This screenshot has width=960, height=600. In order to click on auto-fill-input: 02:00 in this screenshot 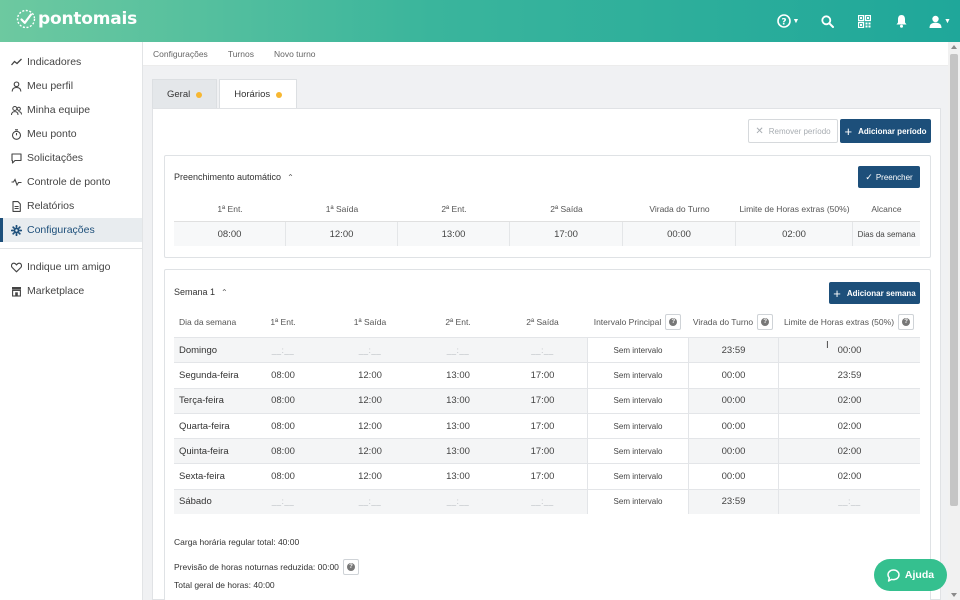, I will do `click(794, 234)`.